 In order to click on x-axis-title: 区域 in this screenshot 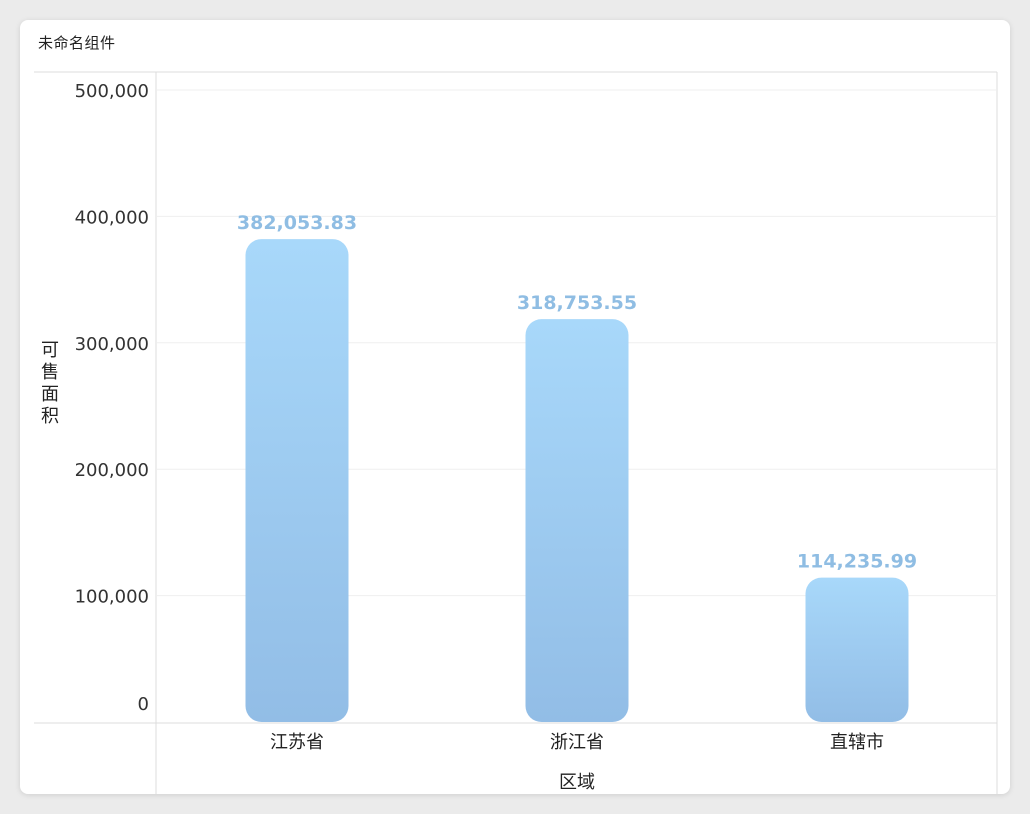, I will do `click(577, 782)`.